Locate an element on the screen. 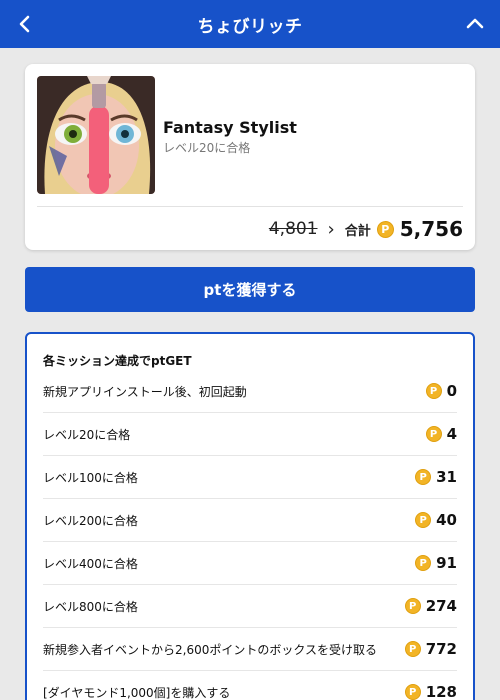 The height and width of the screenshot is (700, 500). get-points-button: ptを獲得する is located at coordinates (250, 289).